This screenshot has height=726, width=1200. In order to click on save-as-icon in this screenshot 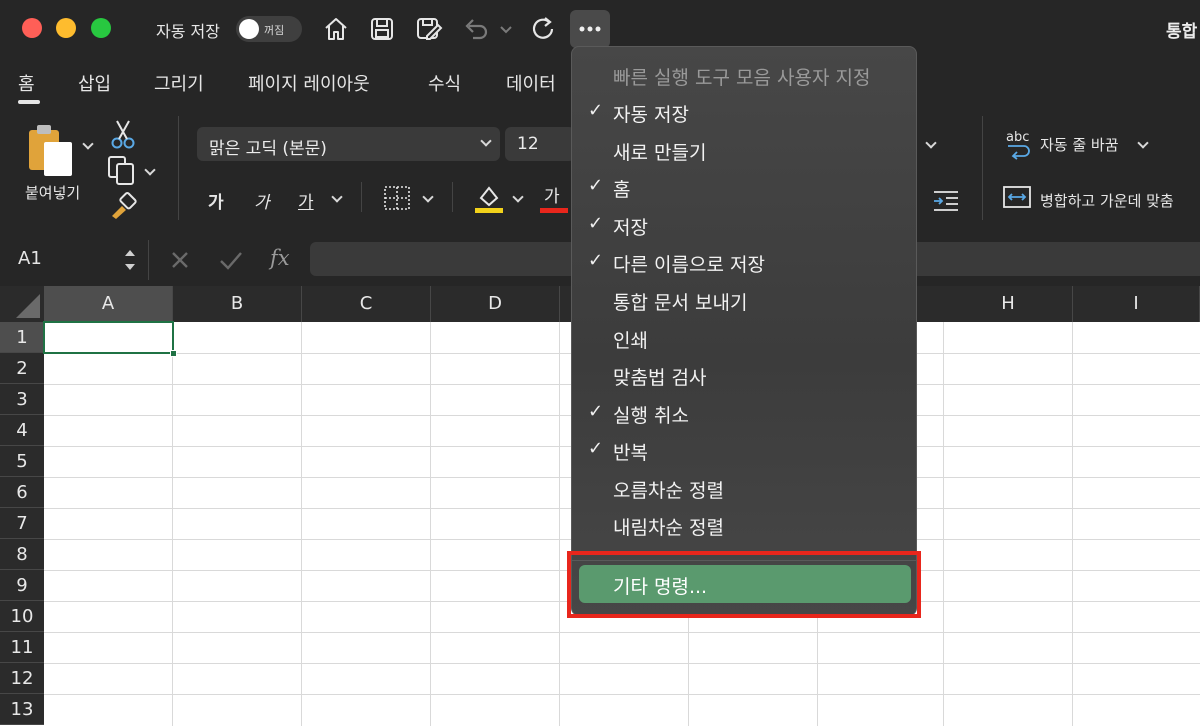, I will do `click(429, 29)`.